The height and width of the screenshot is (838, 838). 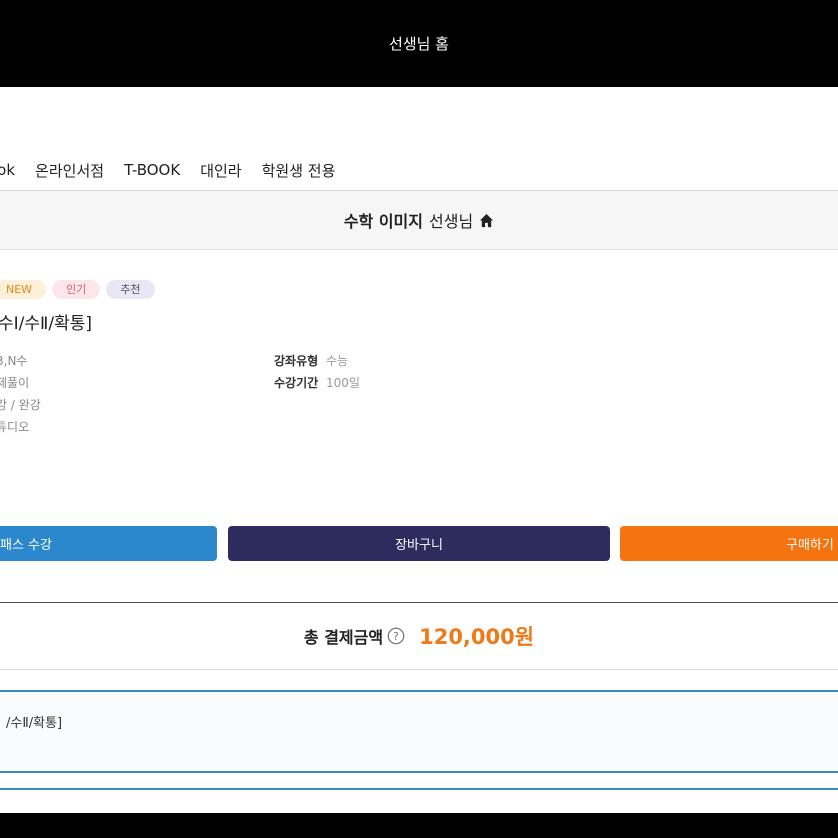 I want to click on page-title: 선생님 홈, so click(x=419, y=44).